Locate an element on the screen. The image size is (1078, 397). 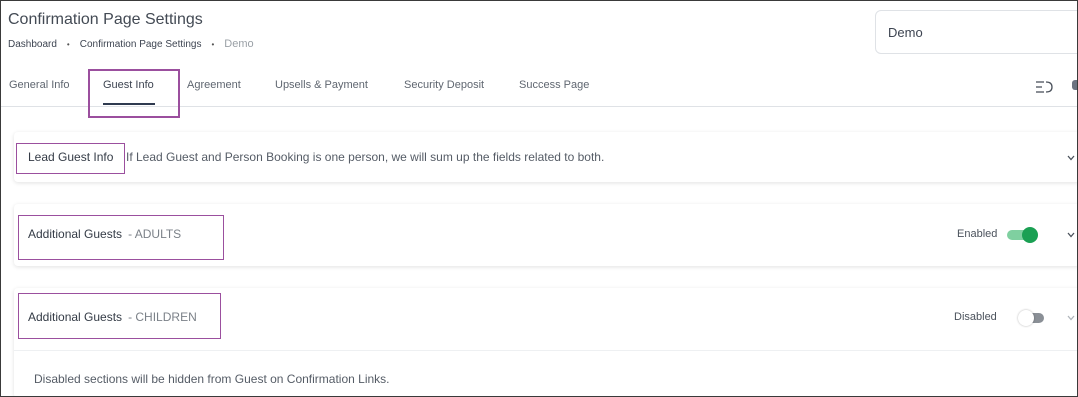
lead-guest-highlight-box is located at coordinates (70, 158).